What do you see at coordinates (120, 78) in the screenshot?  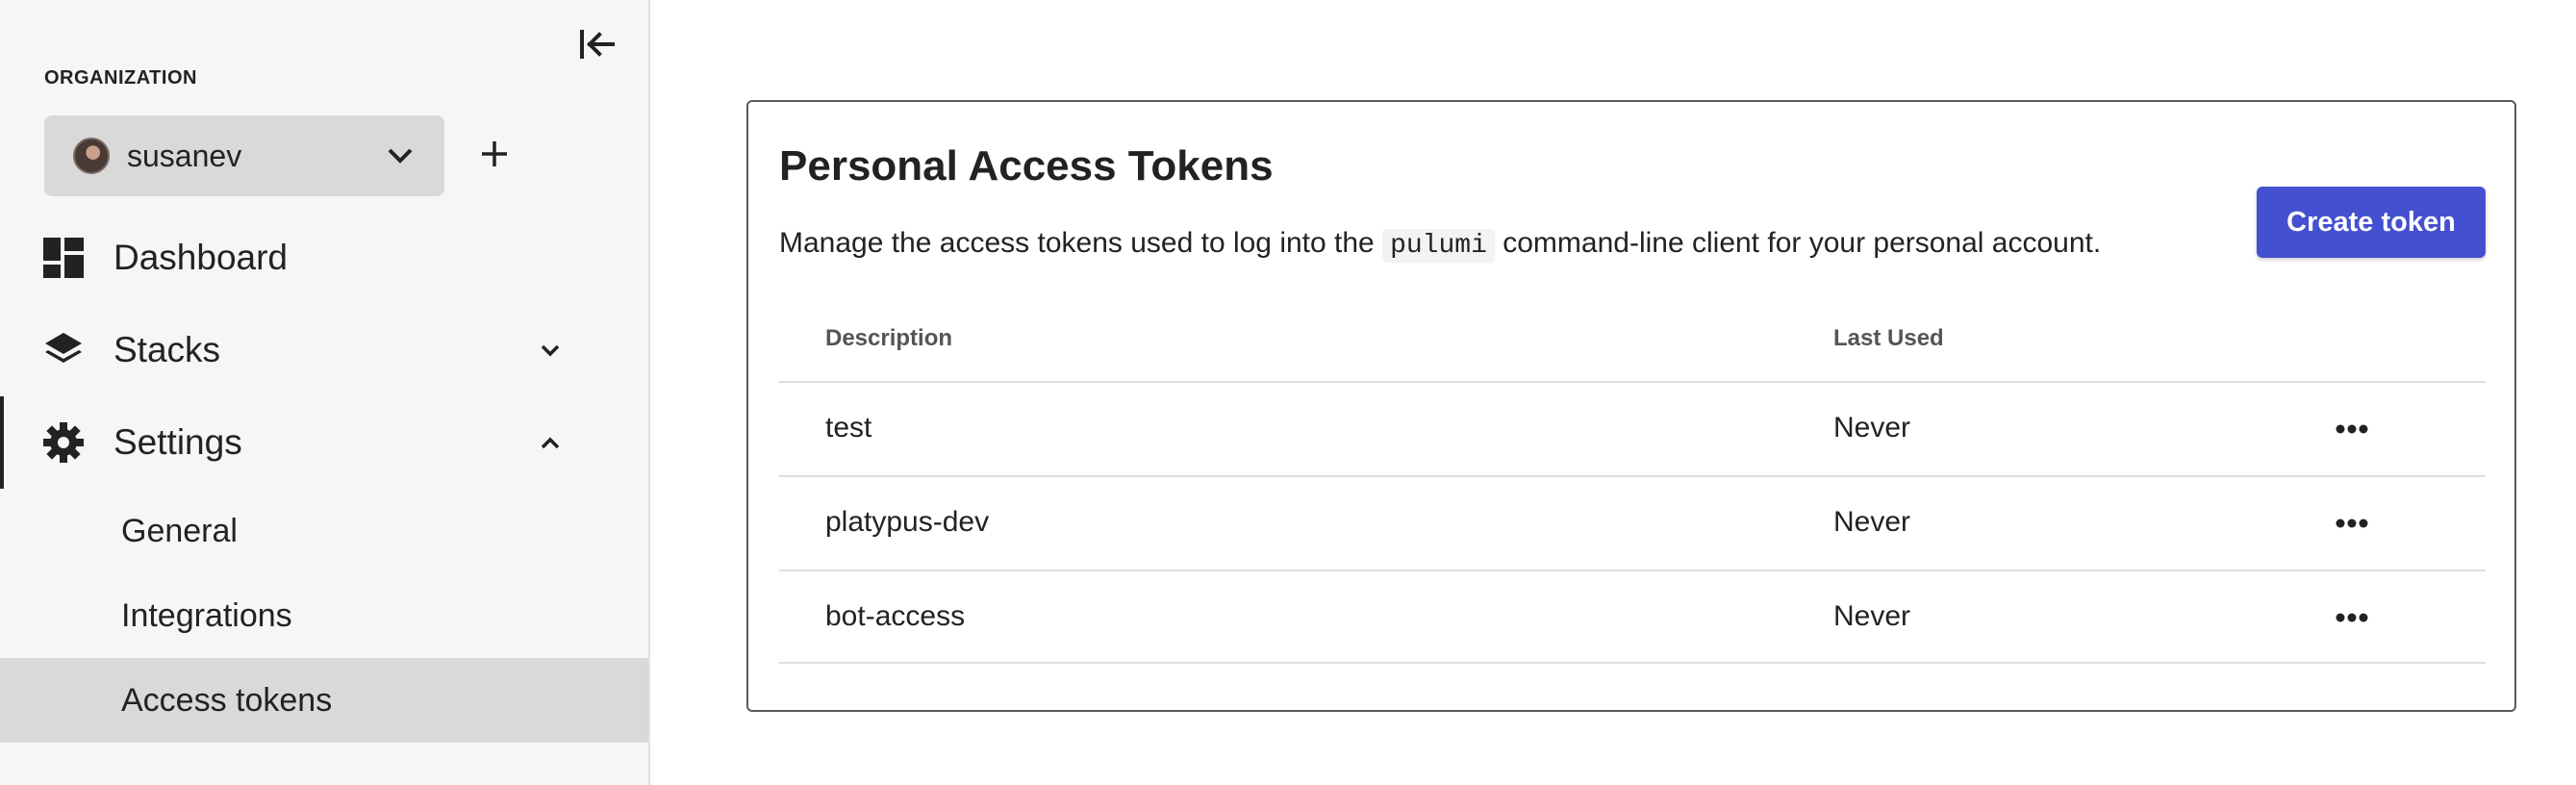 I see `organization-label: ORGANIZATION` at bounding box center [120, 78].